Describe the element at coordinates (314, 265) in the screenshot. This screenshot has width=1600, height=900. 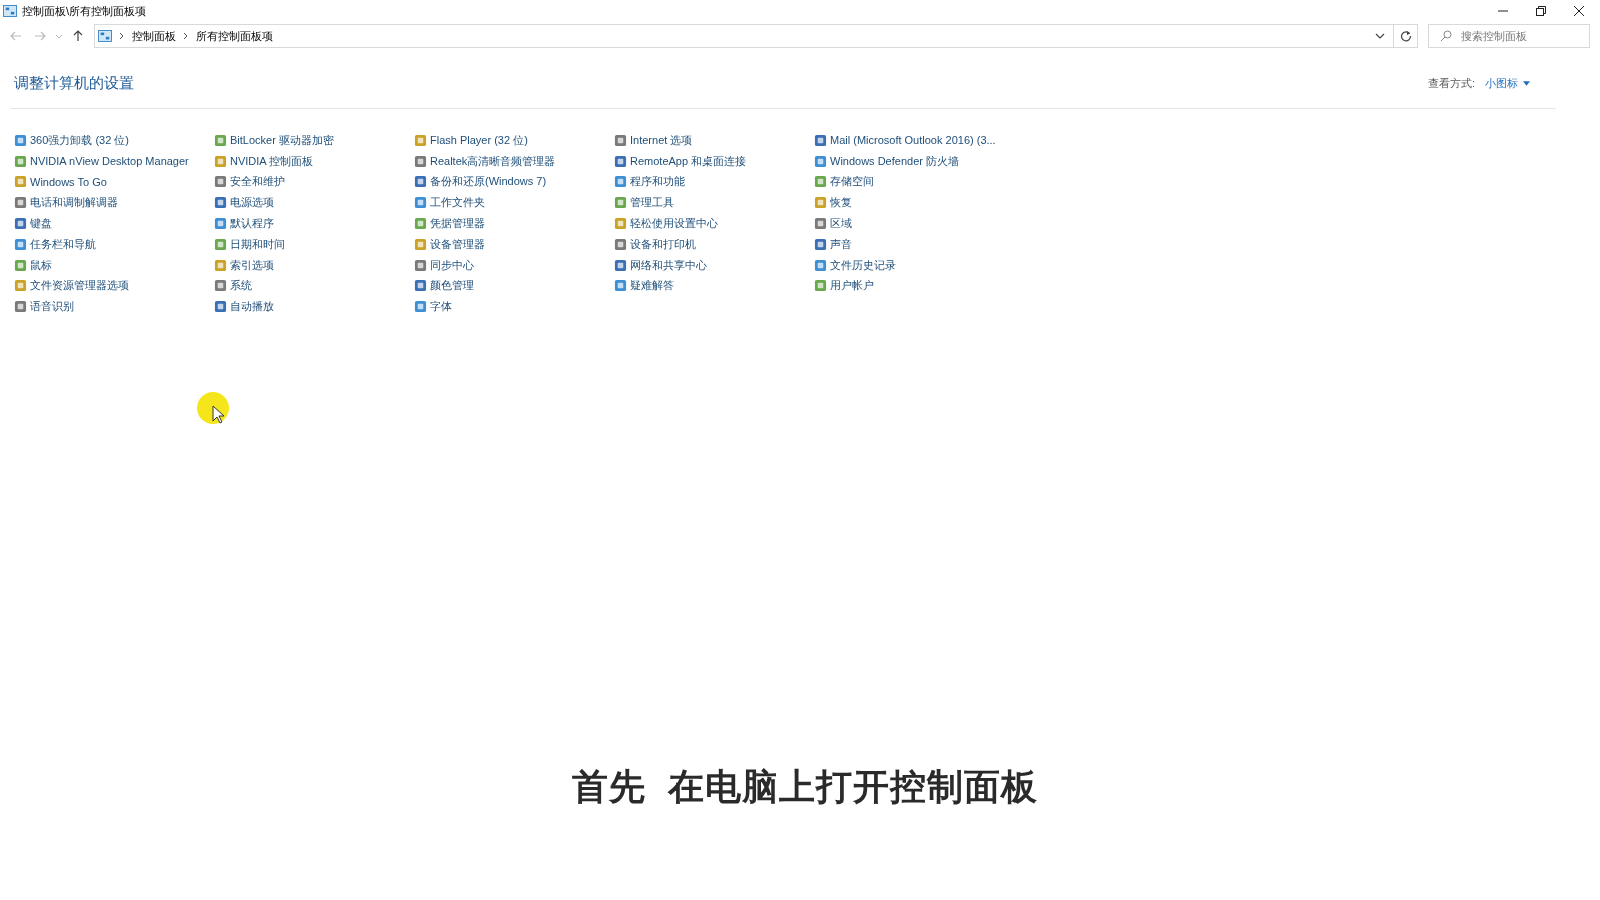
I see `control-panel-item: 索引选项` at that location.